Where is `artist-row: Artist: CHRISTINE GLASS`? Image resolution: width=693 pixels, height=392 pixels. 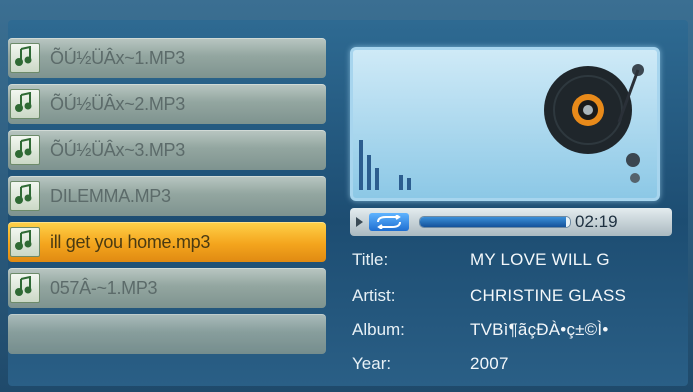
artist-row: Artist: CHRISTINE GLASS is located at coordinates (512, 299).